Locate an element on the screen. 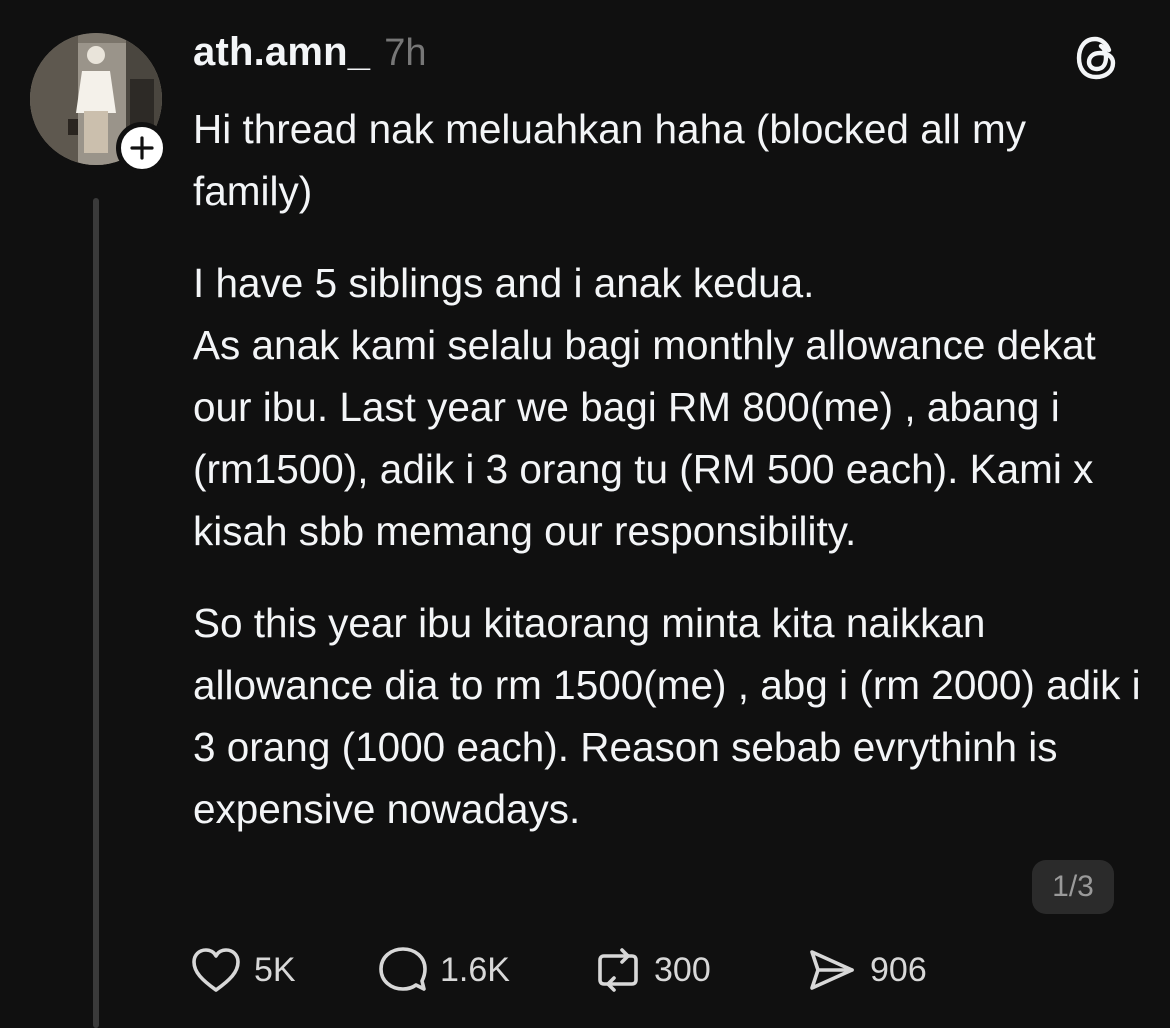  heart-icon is located at coordinates (216, 970).